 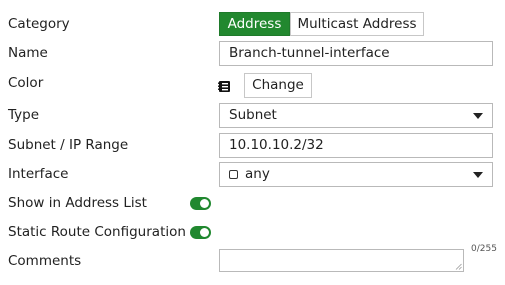 What do you see at coordinates (233, 174) in the screenshot?
I see `interface-icon` at bounding box center [233, 174].